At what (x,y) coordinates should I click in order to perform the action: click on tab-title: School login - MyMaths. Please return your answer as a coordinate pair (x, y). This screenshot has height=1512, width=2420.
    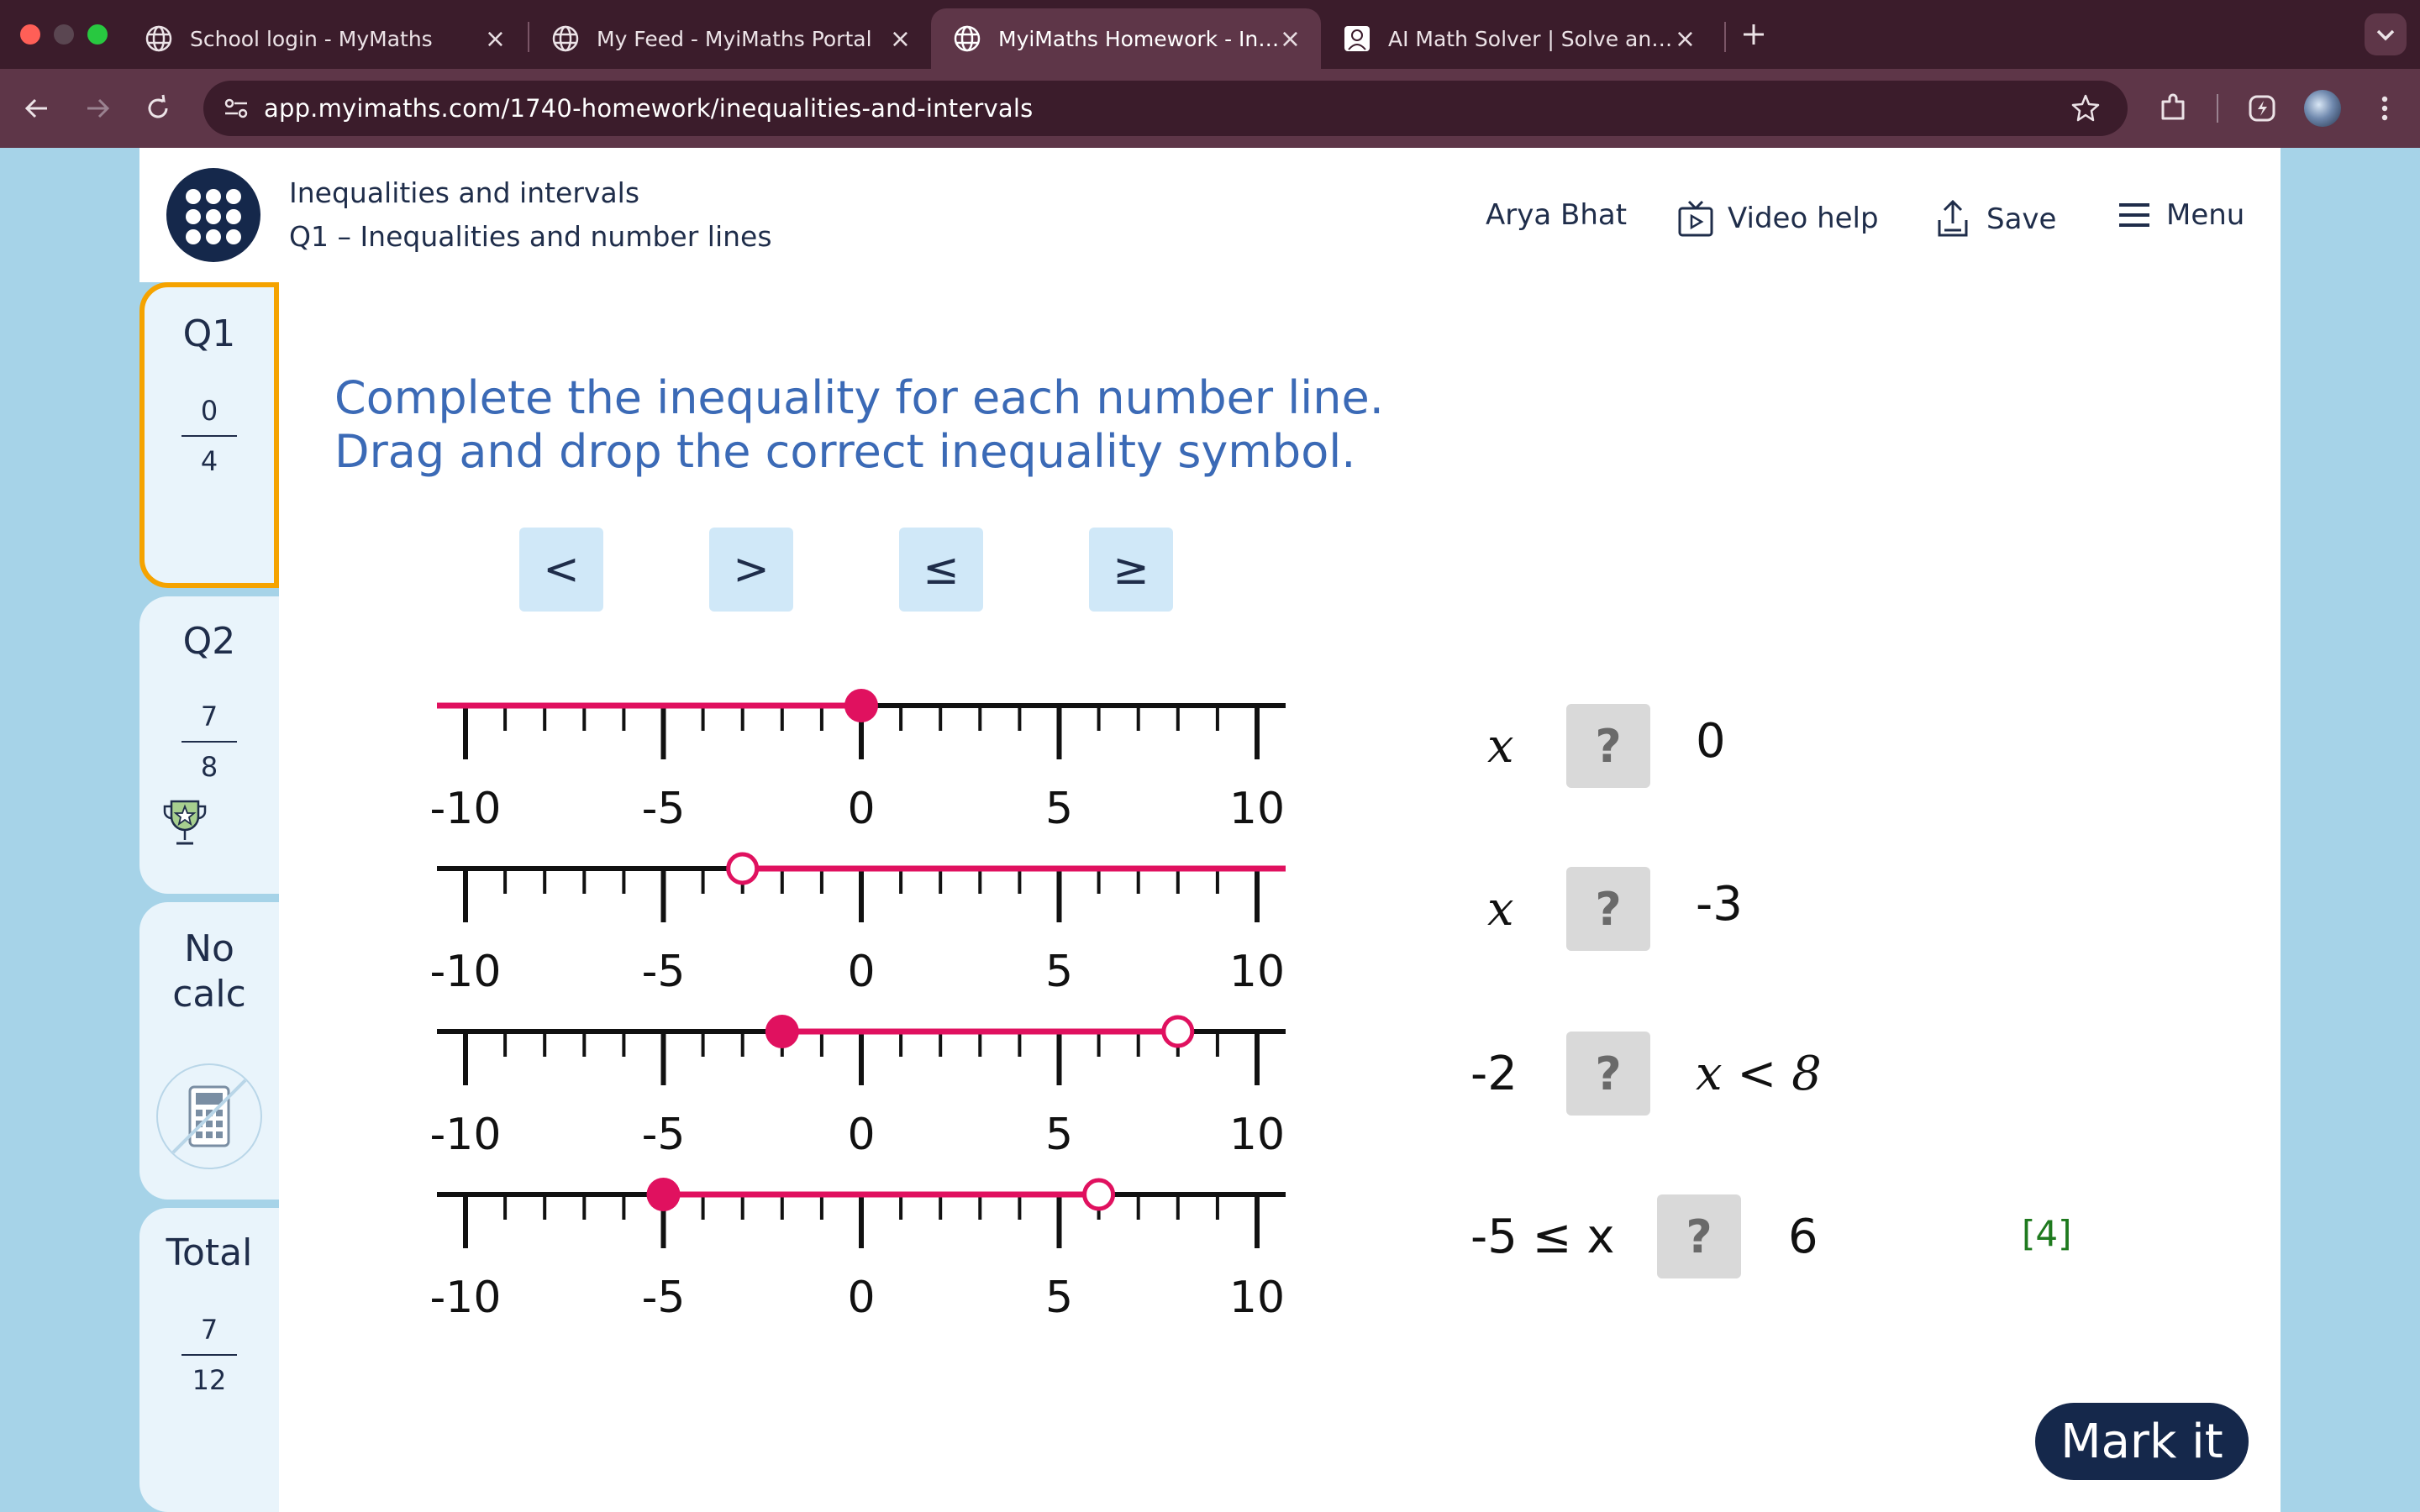
    Looking at the image, I should click on (311, 38).